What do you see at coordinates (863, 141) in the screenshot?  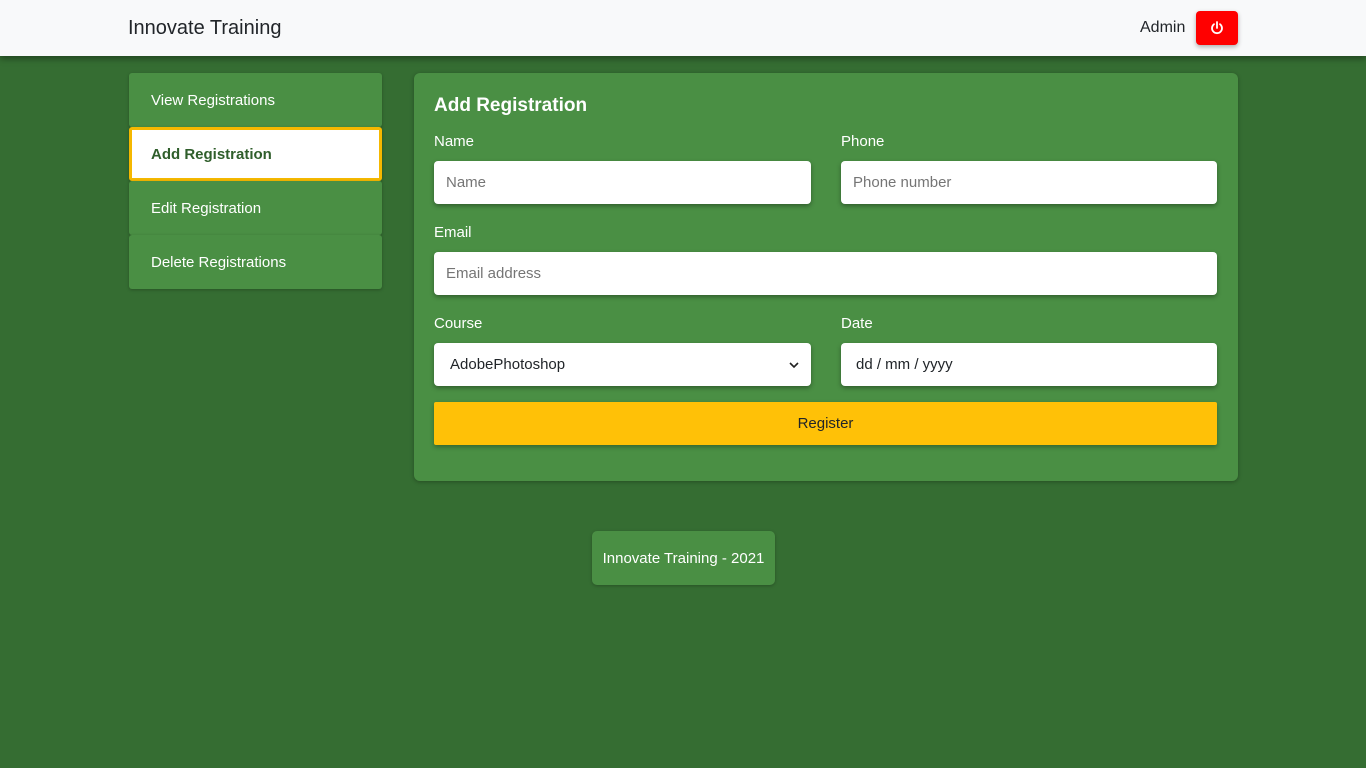 I see `phone-label: Phone` at bounding box center [863, 141].